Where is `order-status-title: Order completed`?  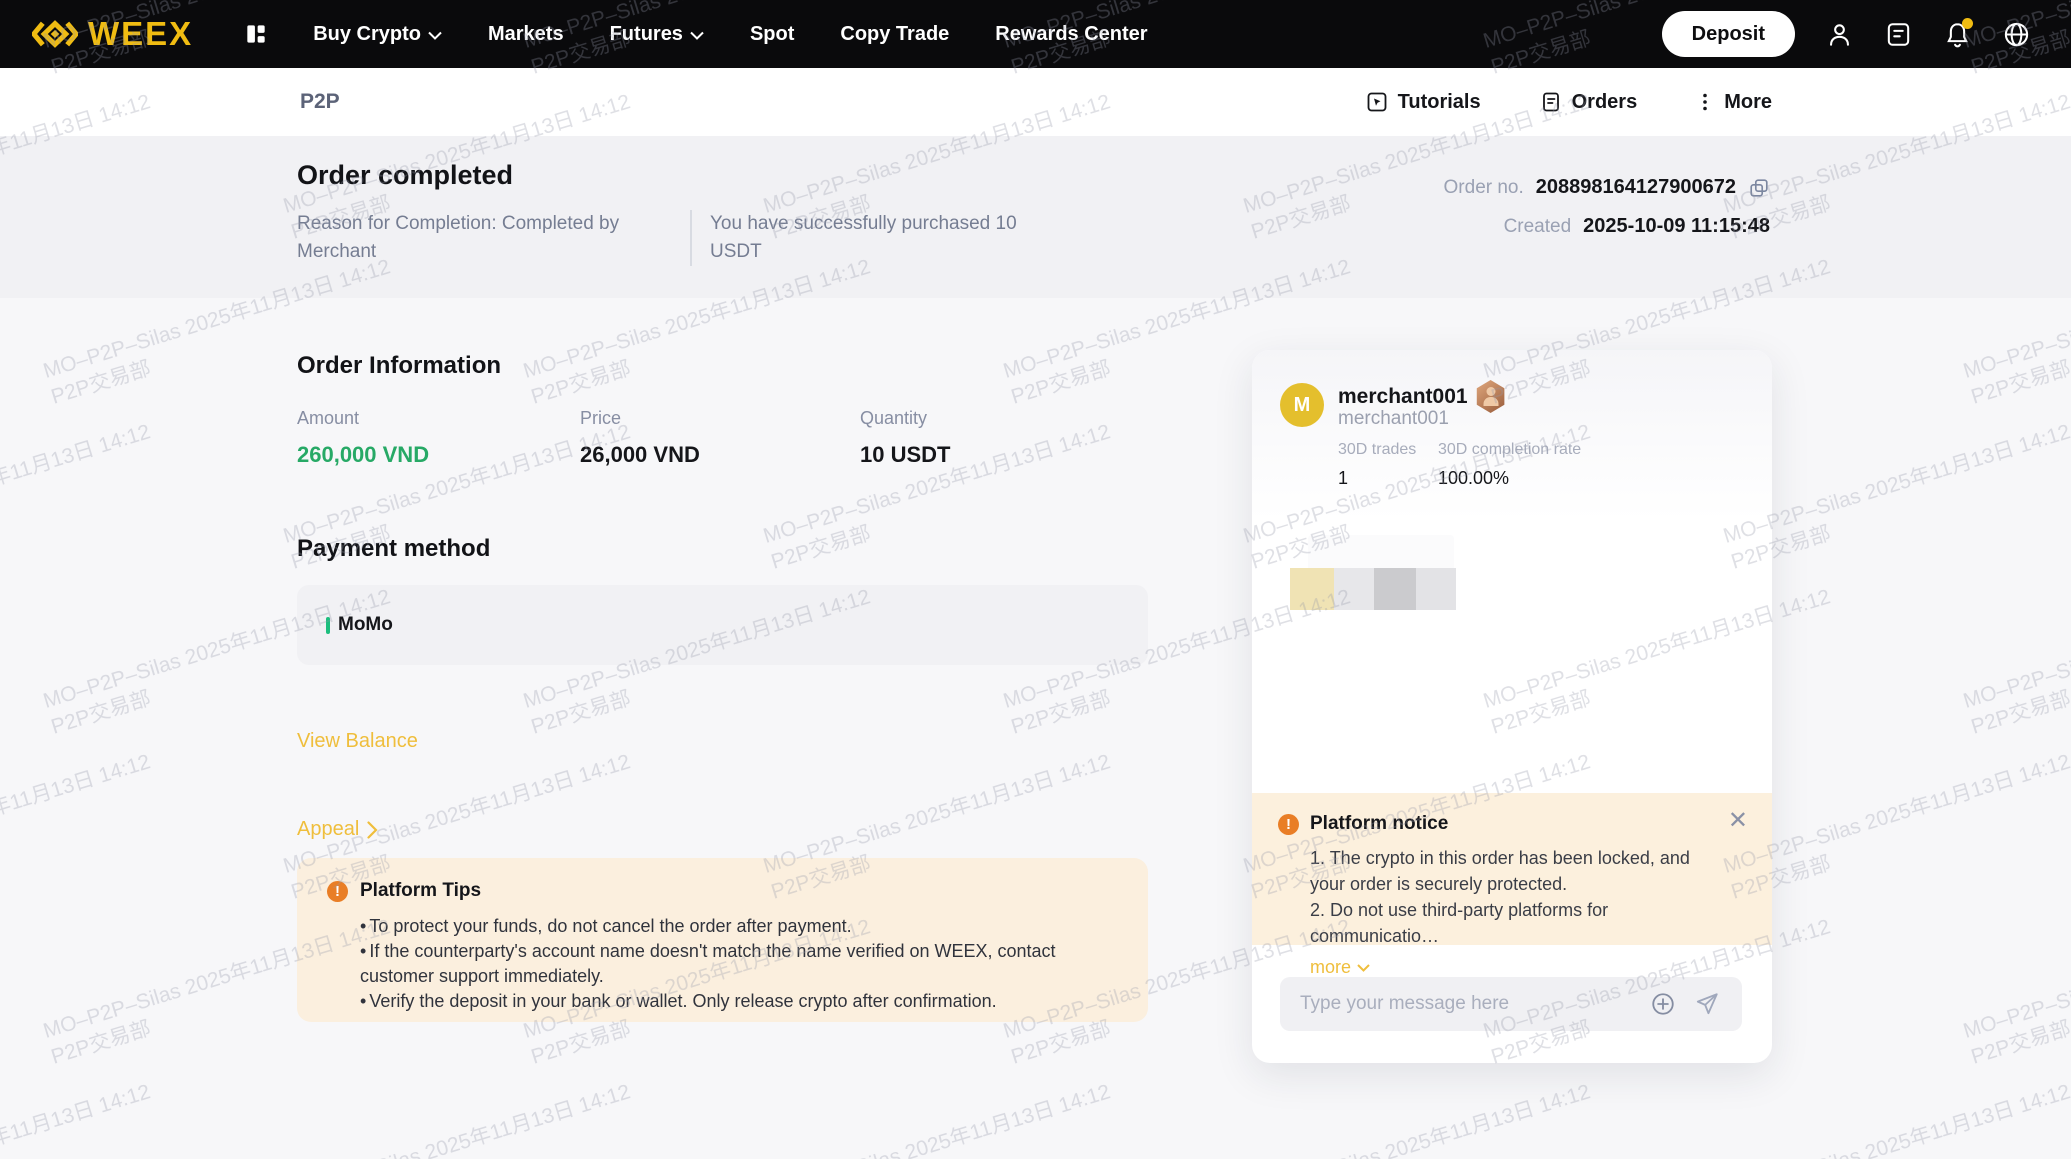 order-status-title: Order completed is located at coordinates (405, 175).